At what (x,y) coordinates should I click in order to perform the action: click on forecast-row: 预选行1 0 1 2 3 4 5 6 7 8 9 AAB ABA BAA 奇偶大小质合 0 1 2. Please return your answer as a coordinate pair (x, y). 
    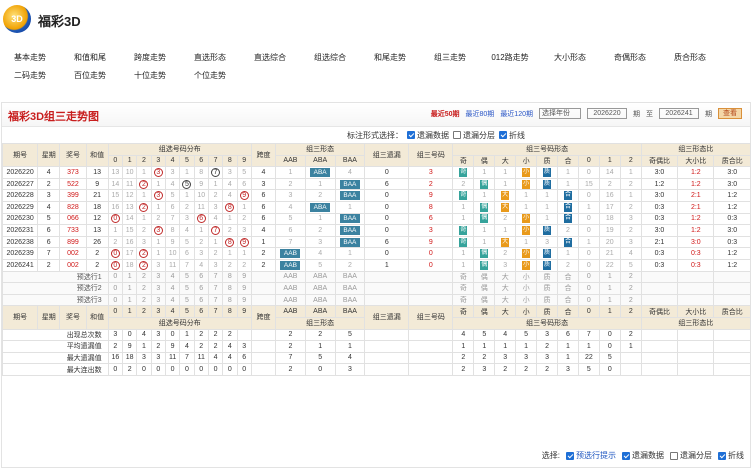
    Looking at the image, I should click on (376, 277).